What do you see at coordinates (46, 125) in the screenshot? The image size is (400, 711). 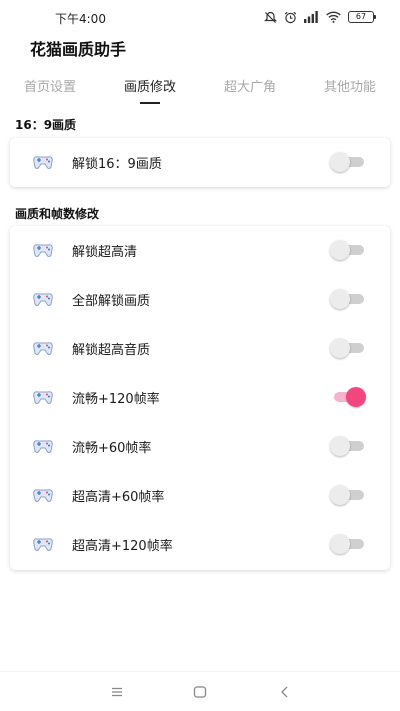 I see `section-title-ratio: 16：9画质` at bounding box center [46, 125].